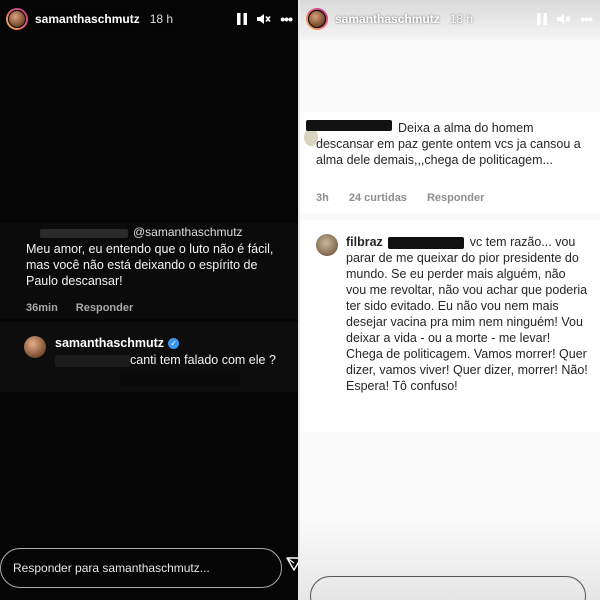 The image size is (600, 600). Describe the element at coordinates (150, 304) in the screenshot. I see `comment-meta: 36min Responder` at that location.